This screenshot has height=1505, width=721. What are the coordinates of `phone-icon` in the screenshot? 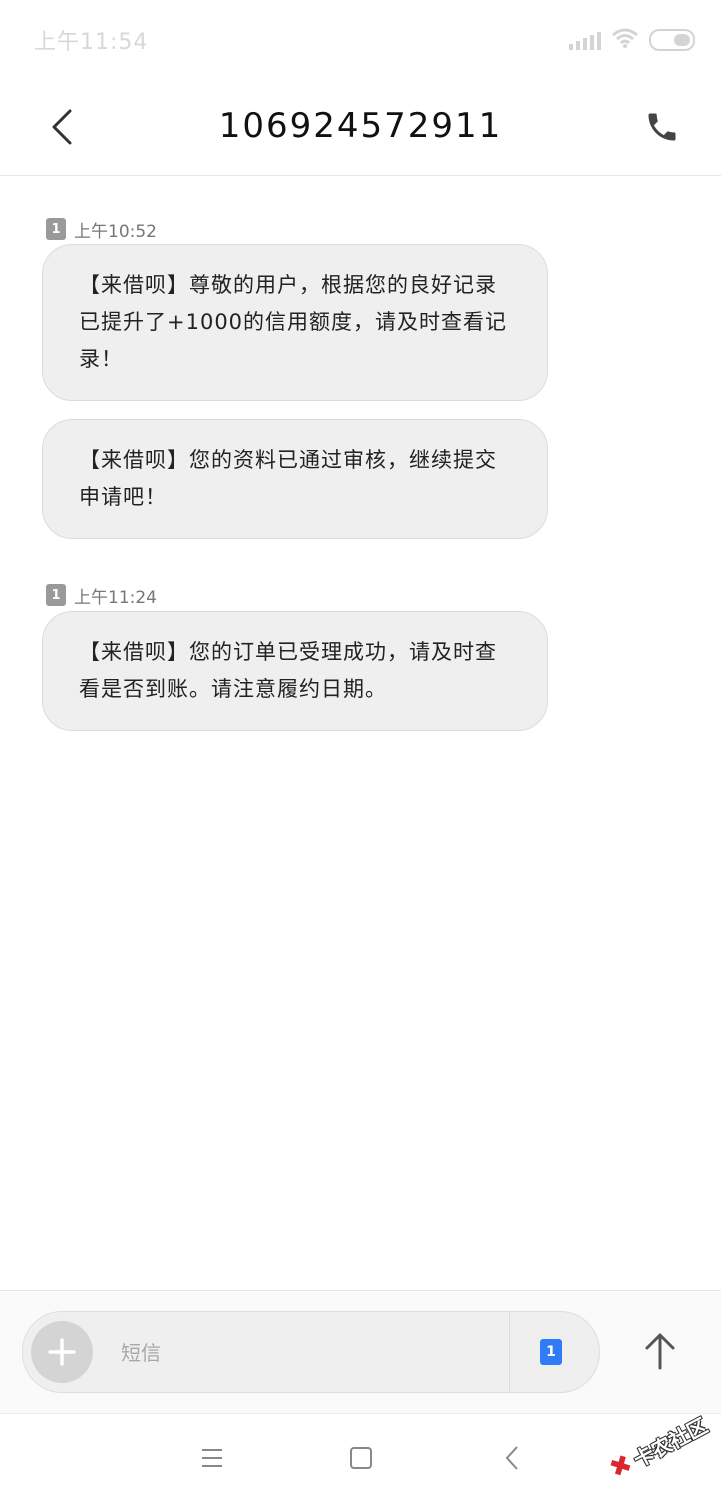 It's located at (662, 127).